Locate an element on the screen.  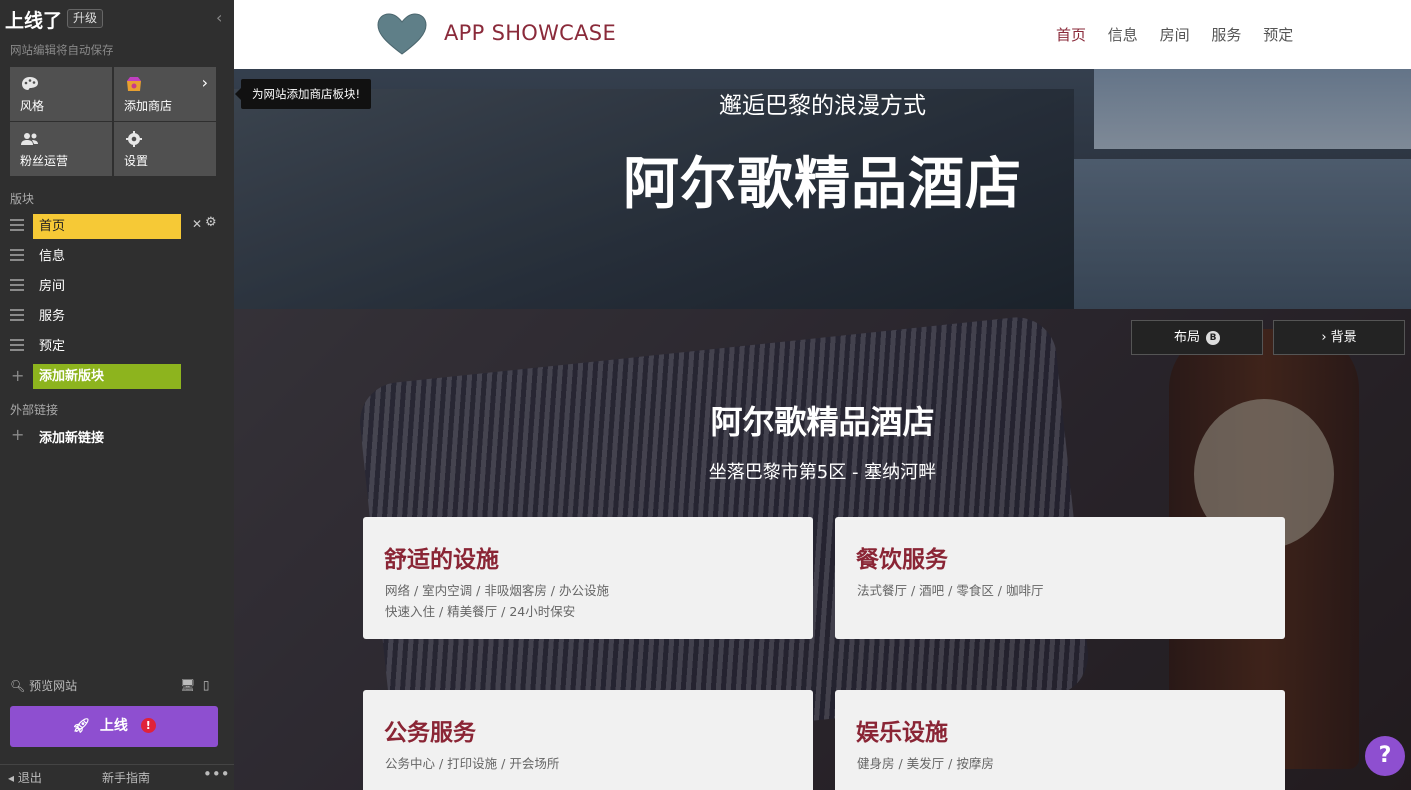
page-item-services: 服务 is located at coordinates (117, 316).